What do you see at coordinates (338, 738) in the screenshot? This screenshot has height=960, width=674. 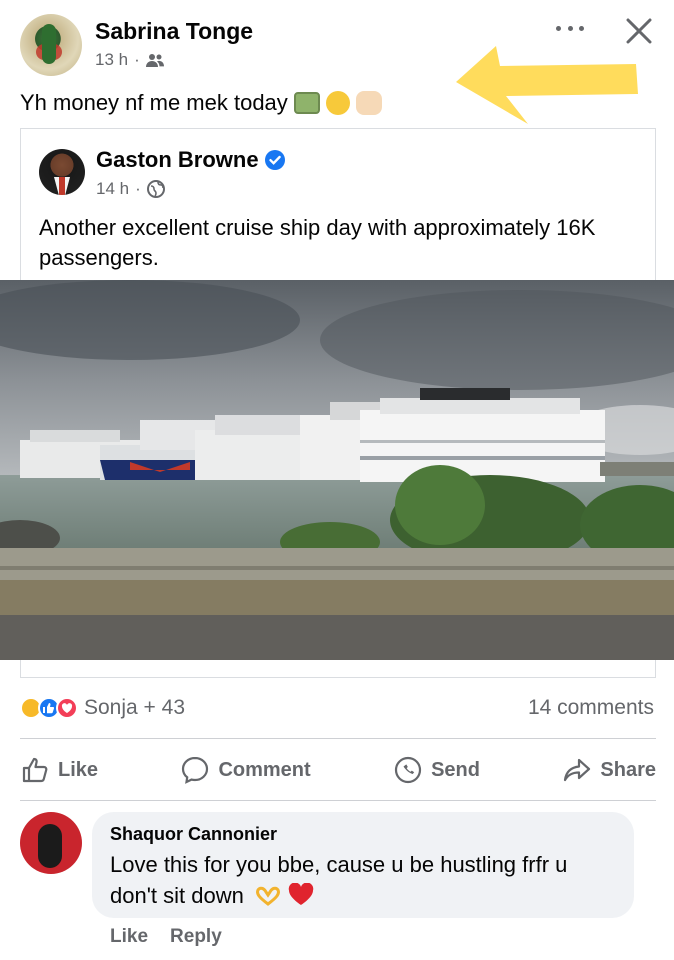 I see `divider-top` at bounding box center [338, 738].